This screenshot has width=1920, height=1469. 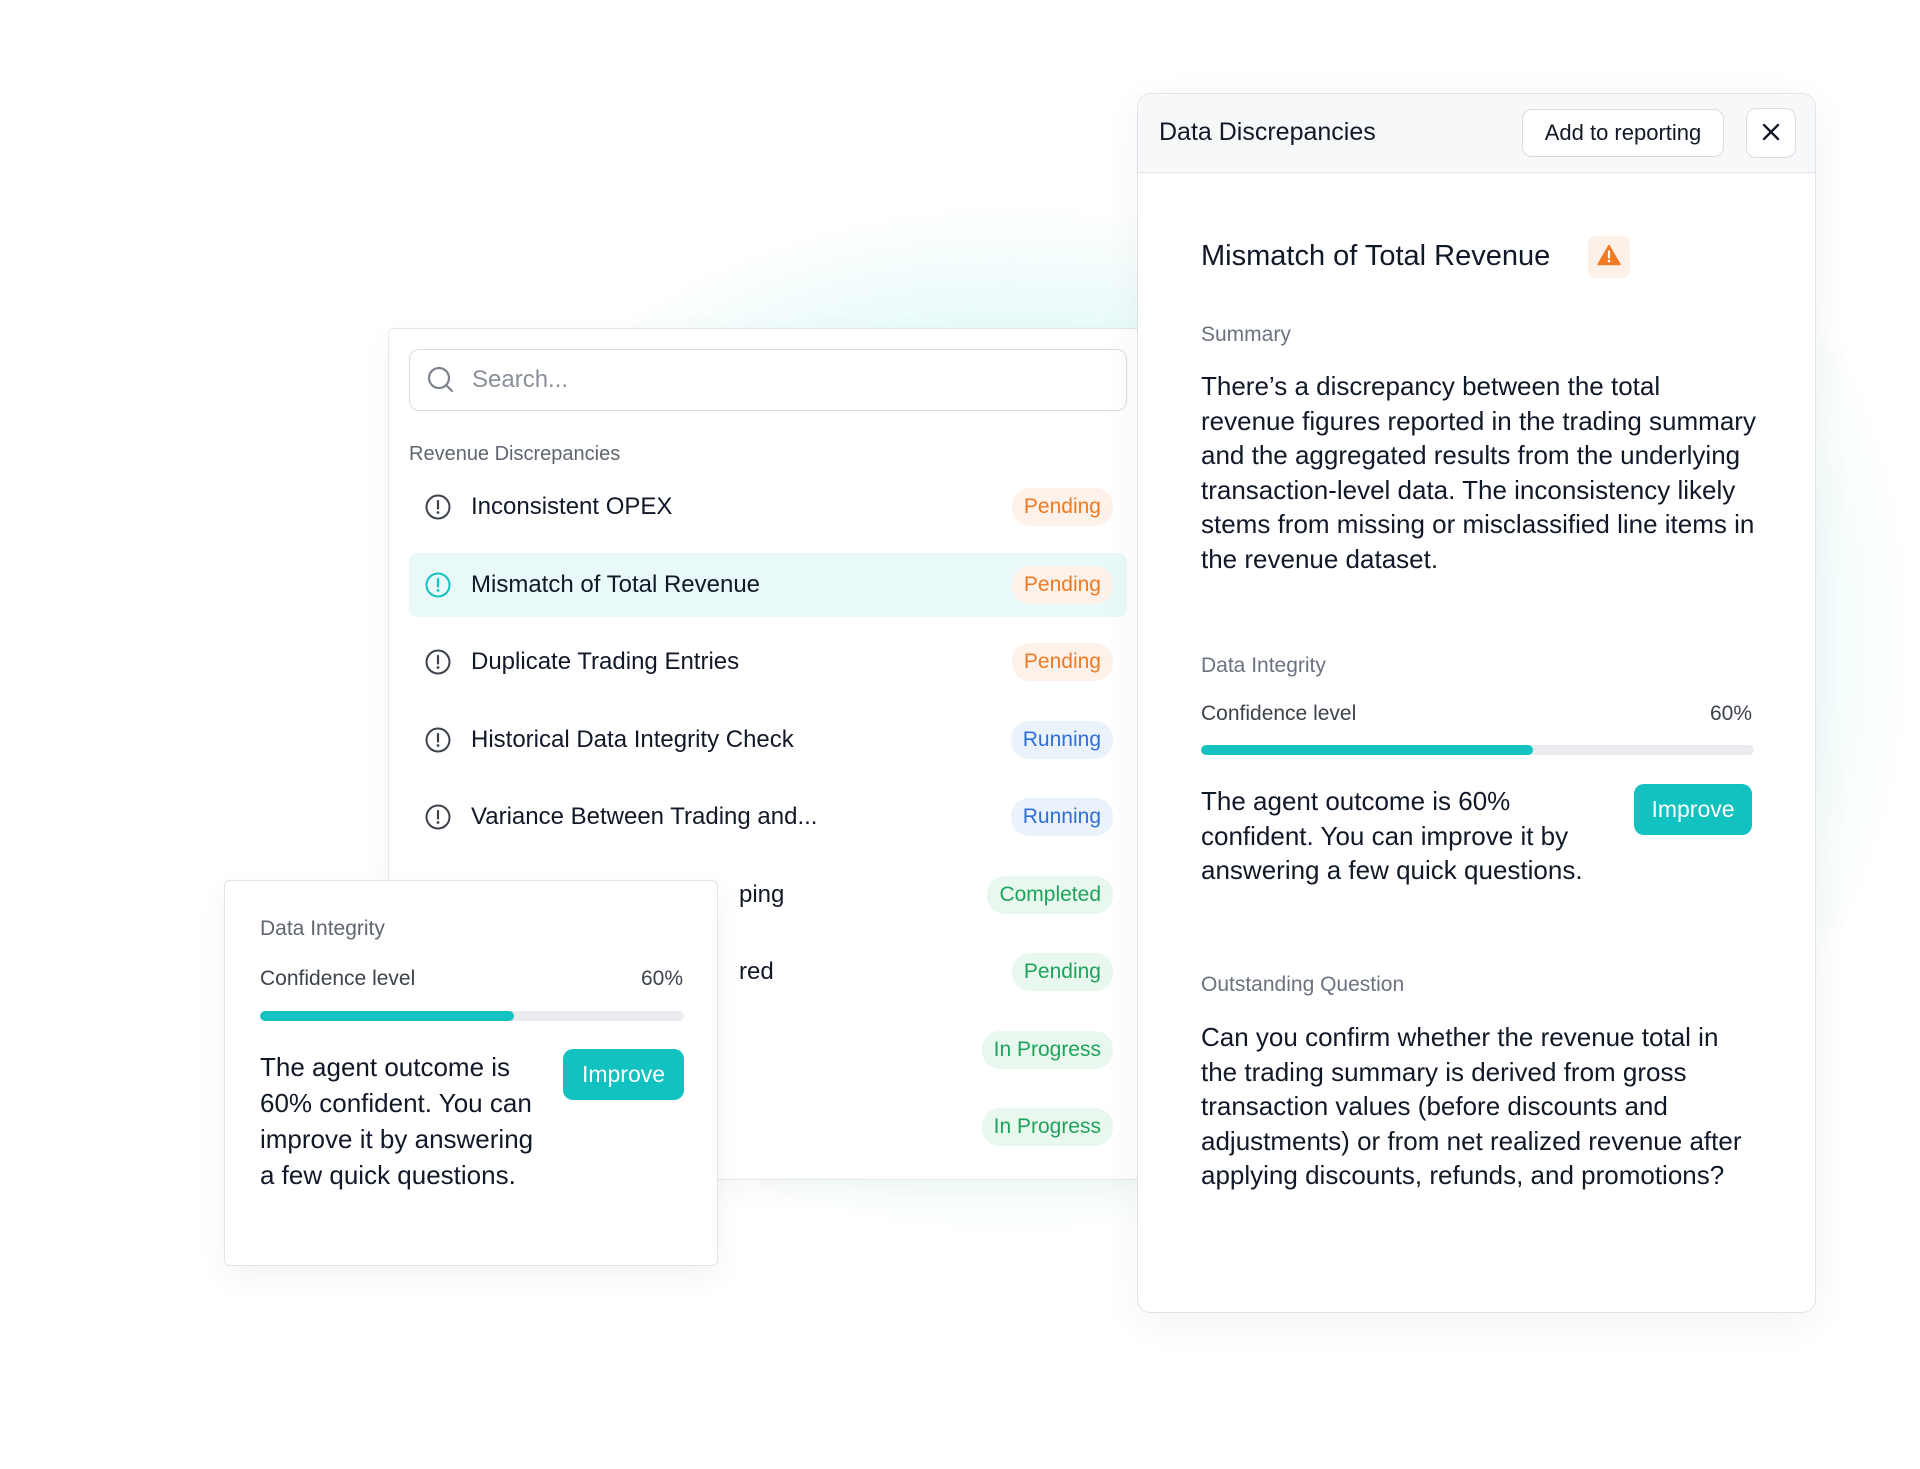 I want to click on list-item-label: Duplicate Trading Entries, so click(x=605, y=661).